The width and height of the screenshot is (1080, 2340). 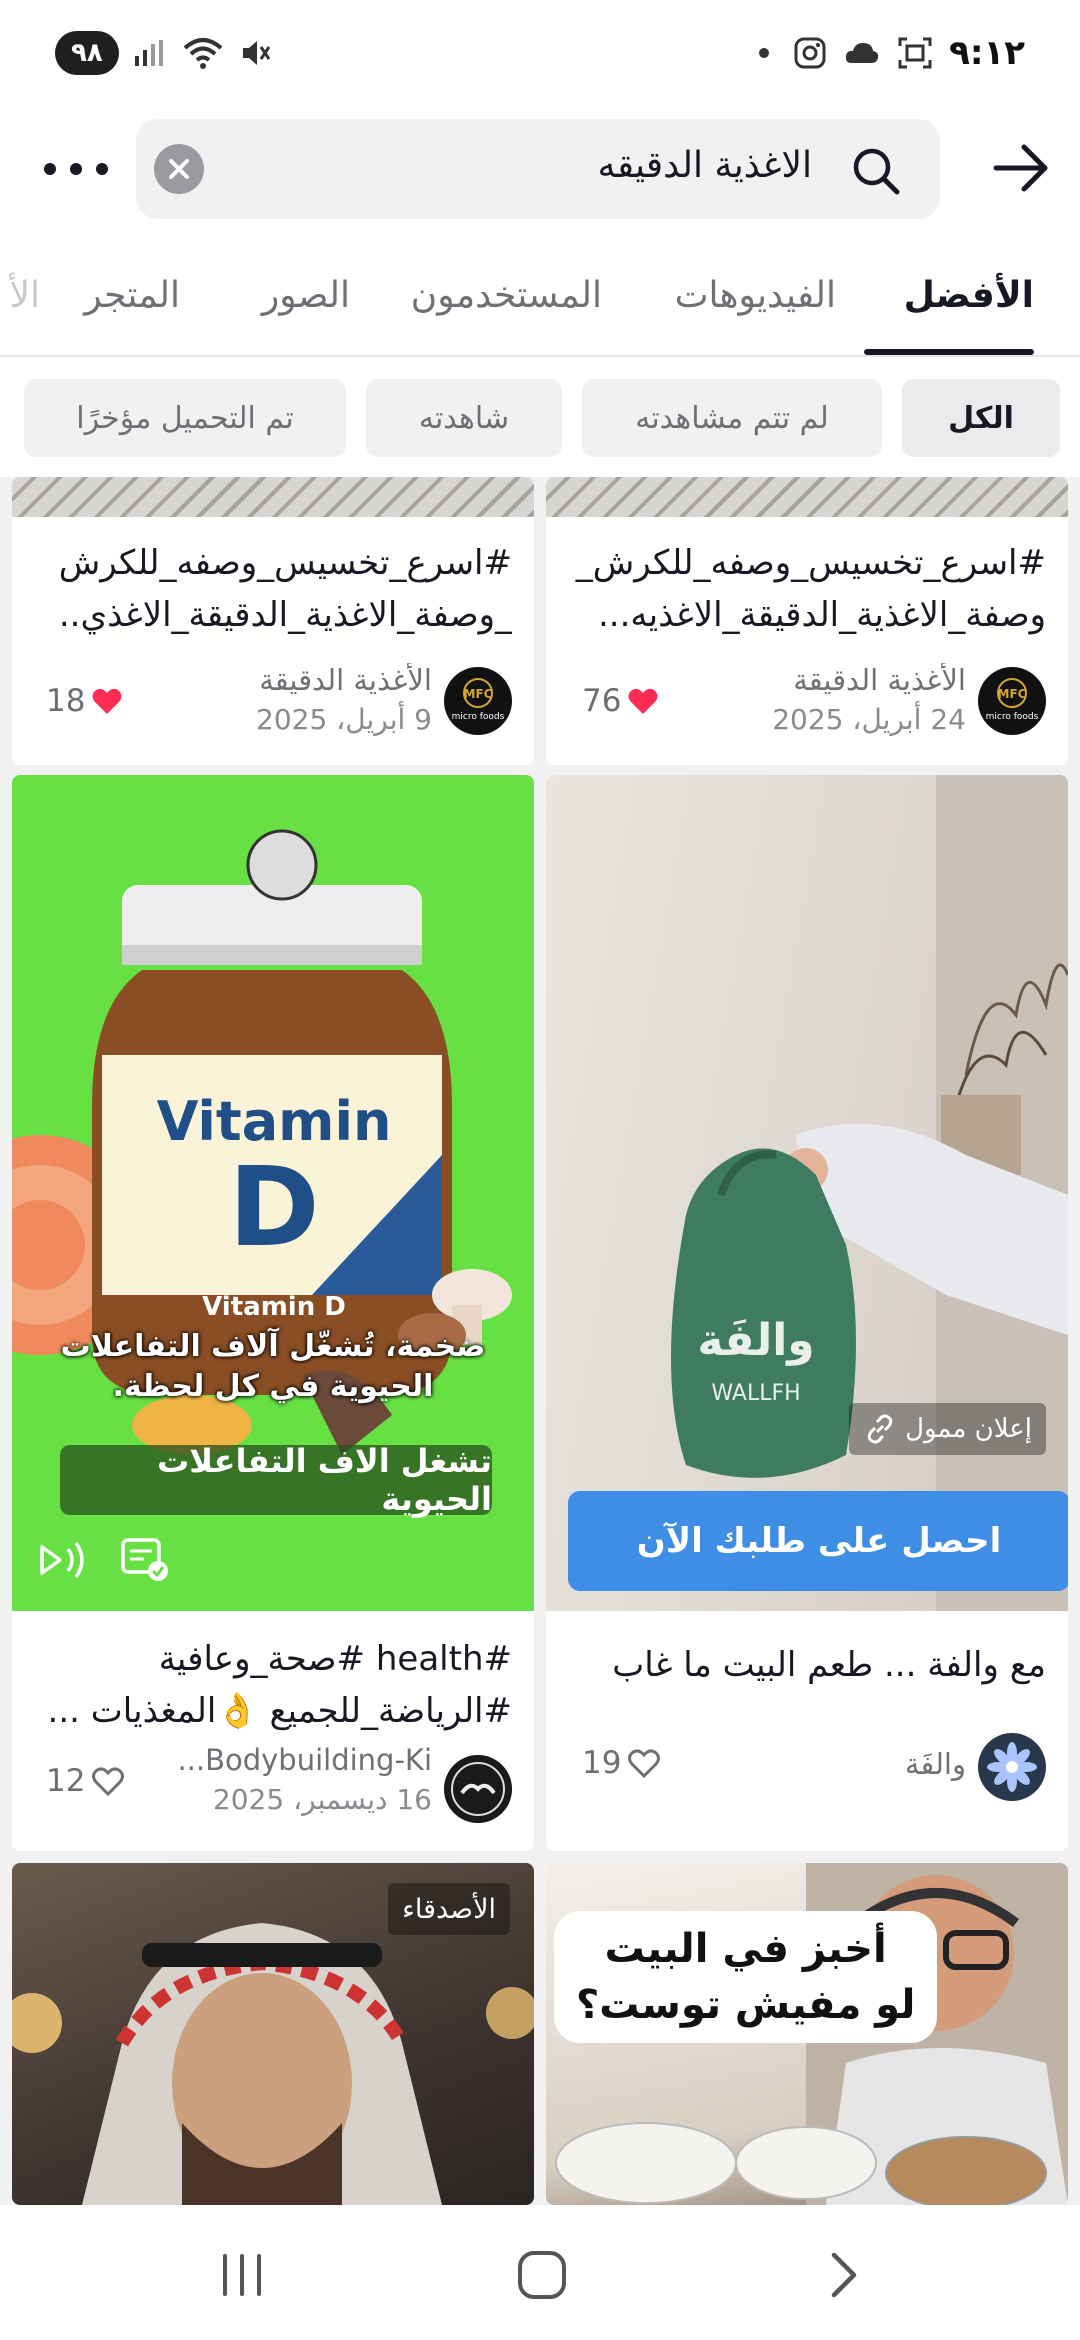 What do you see at coordinates (540, 52) in the screenshot?
I see `status-bar: ٩٨ ٩:١٢` at bounding box center [540, 52].